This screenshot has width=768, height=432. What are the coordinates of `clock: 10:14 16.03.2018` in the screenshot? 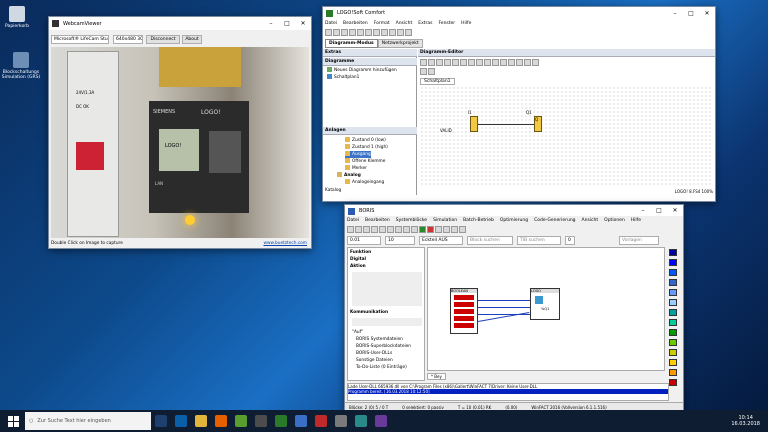 It's located at (745, 421).